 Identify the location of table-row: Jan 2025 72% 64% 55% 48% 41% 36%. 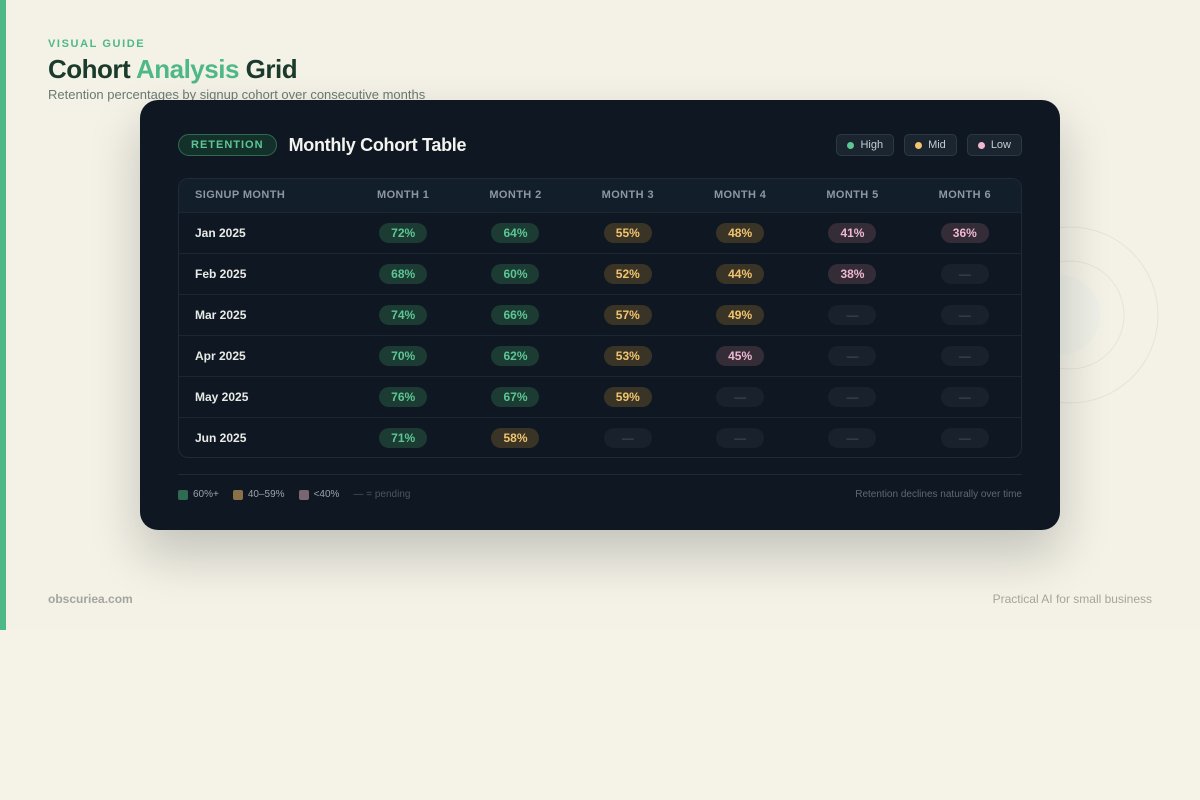
(600, 232).